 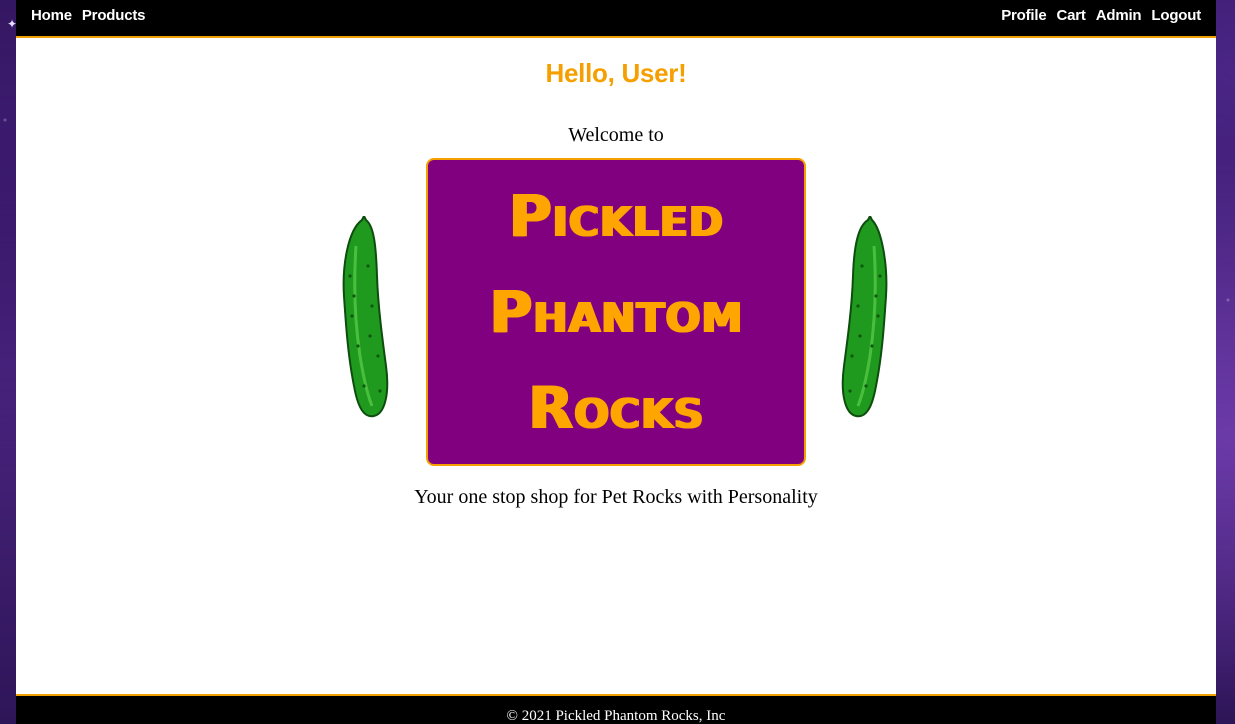 What do you see at coordinates (616, 216) in the screenshot?
I see `logo-line-1: Pickled` at bounding box center [616, 216].